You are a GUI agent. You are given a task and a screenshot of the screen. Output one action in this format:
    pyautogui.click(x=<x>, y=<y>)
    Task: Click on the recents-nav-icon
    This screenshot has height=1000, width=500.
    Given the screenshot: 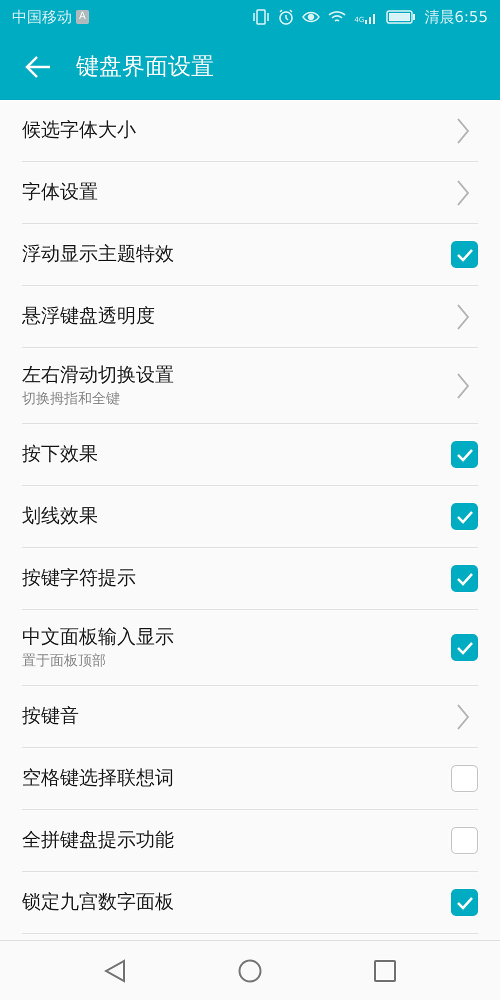 What is the action you would take?
    pyautogui.click(x=385, y=971)
    